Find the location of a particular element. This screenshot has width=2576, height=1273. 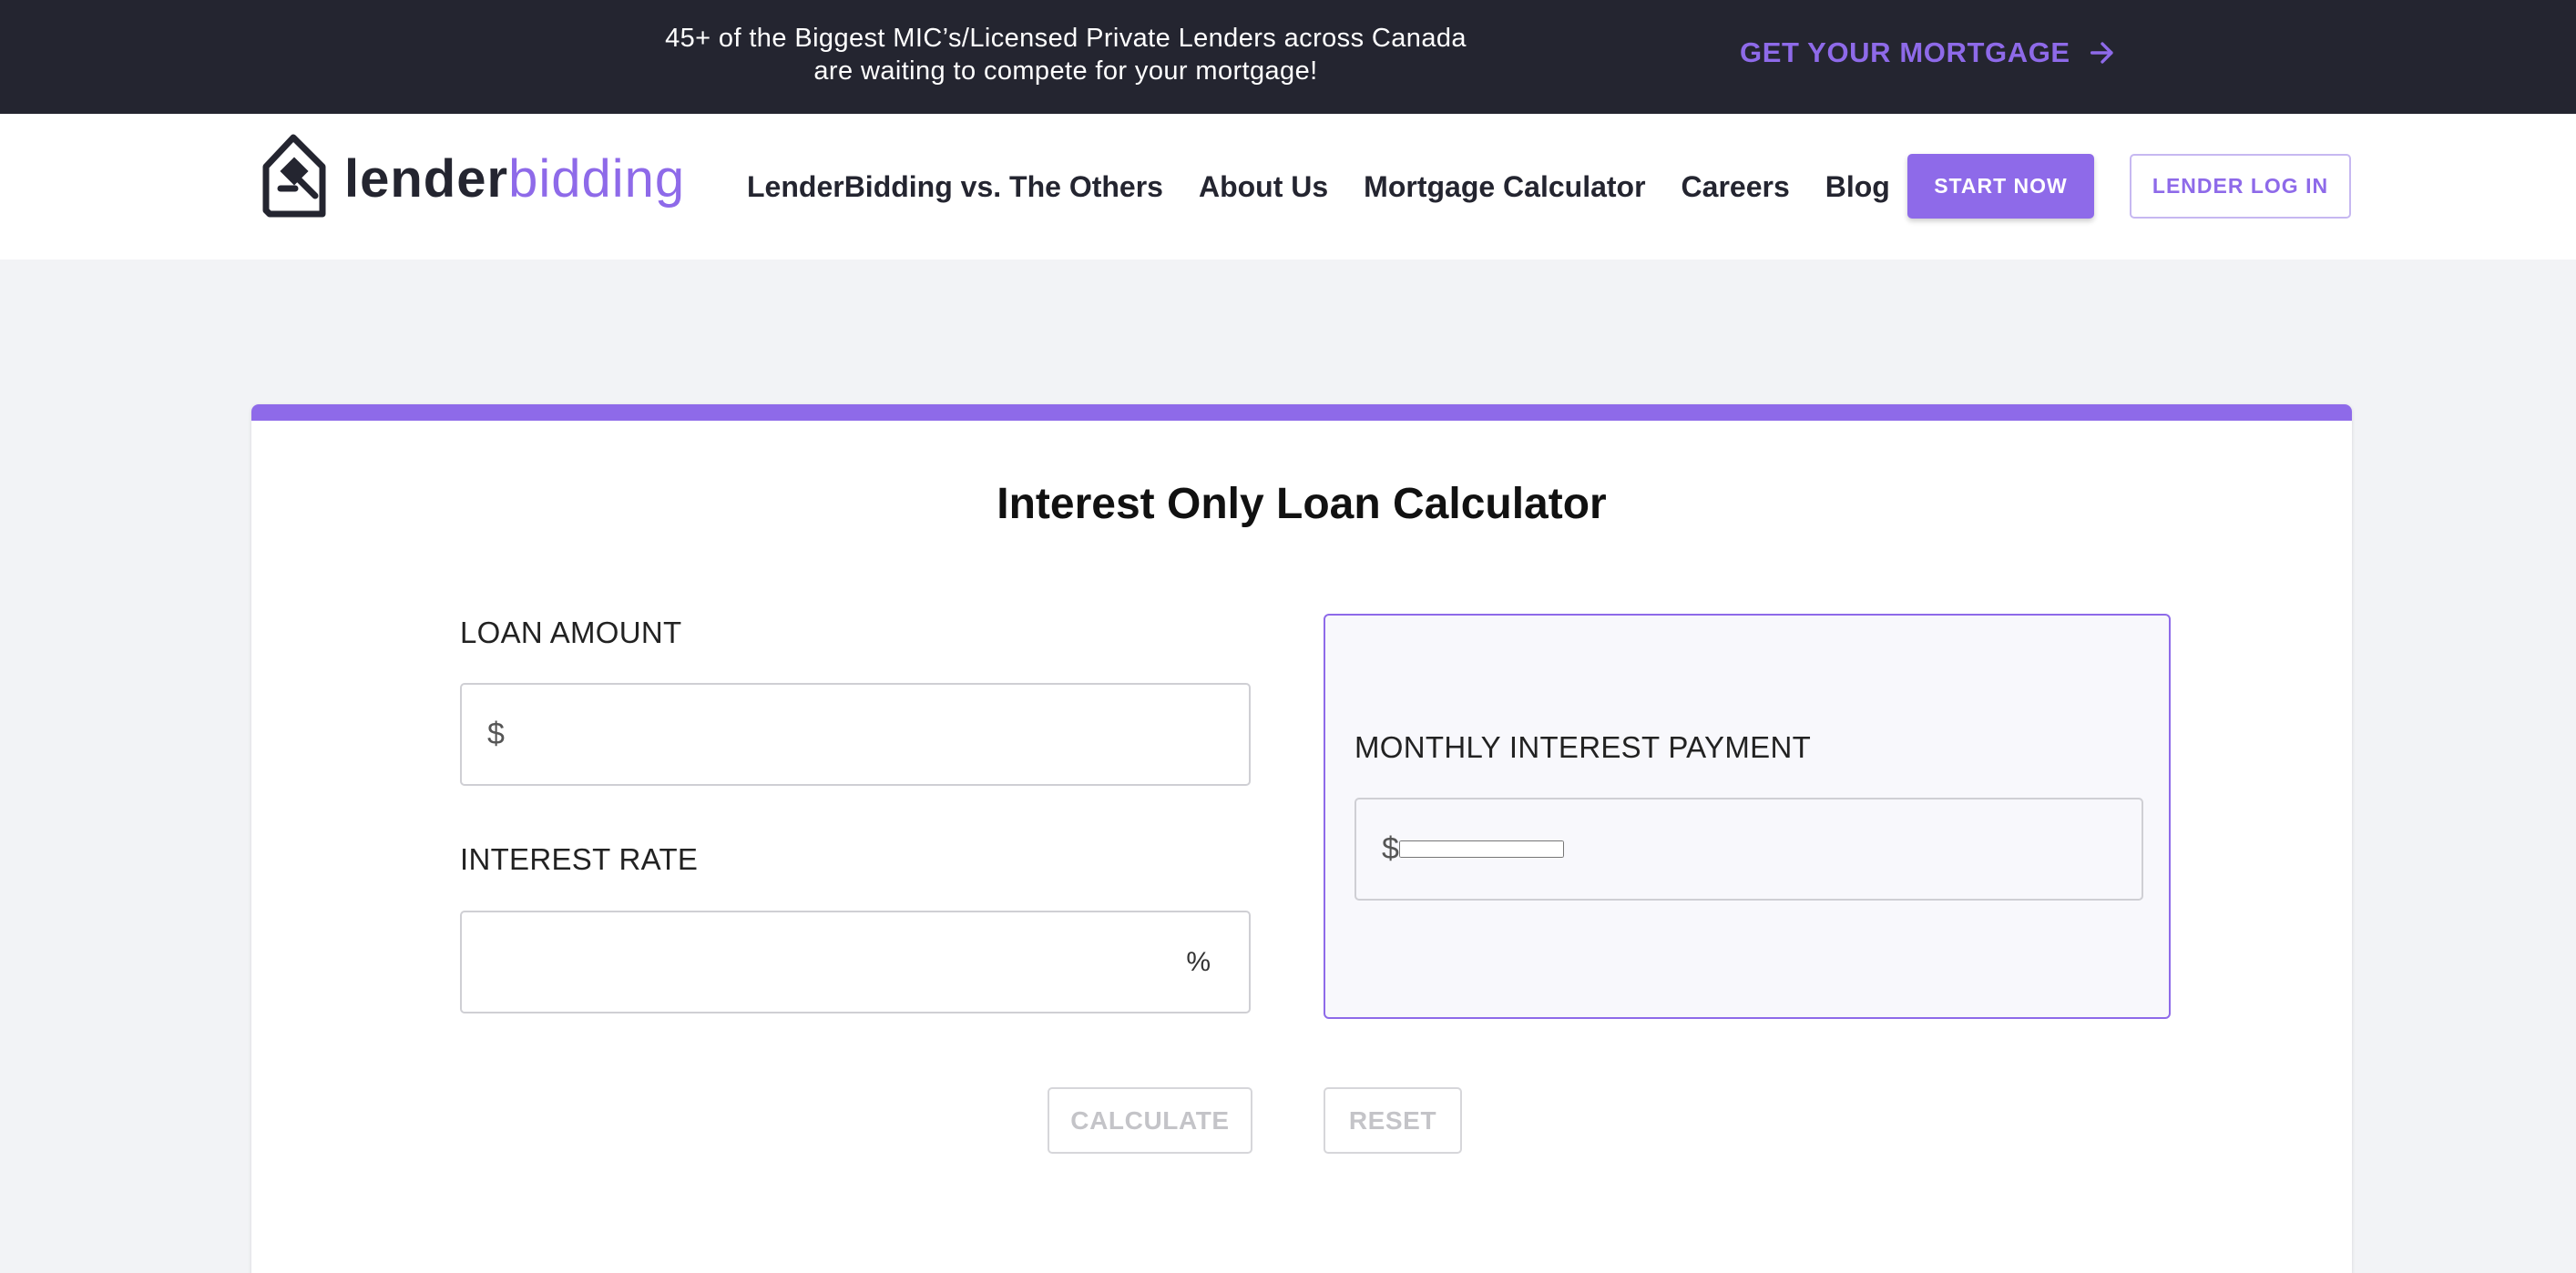

get-mortgage-label: GET YOUR MORTGAGE is located at coordinates (1905, 52).